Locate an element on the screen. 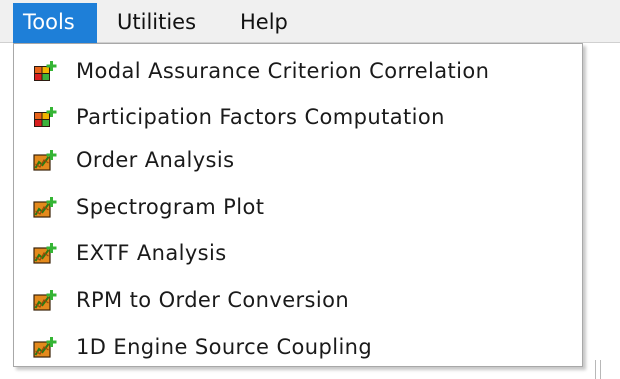  menu-item-label: 1D Engine Source Coupling is located at coordinates (224, 347).